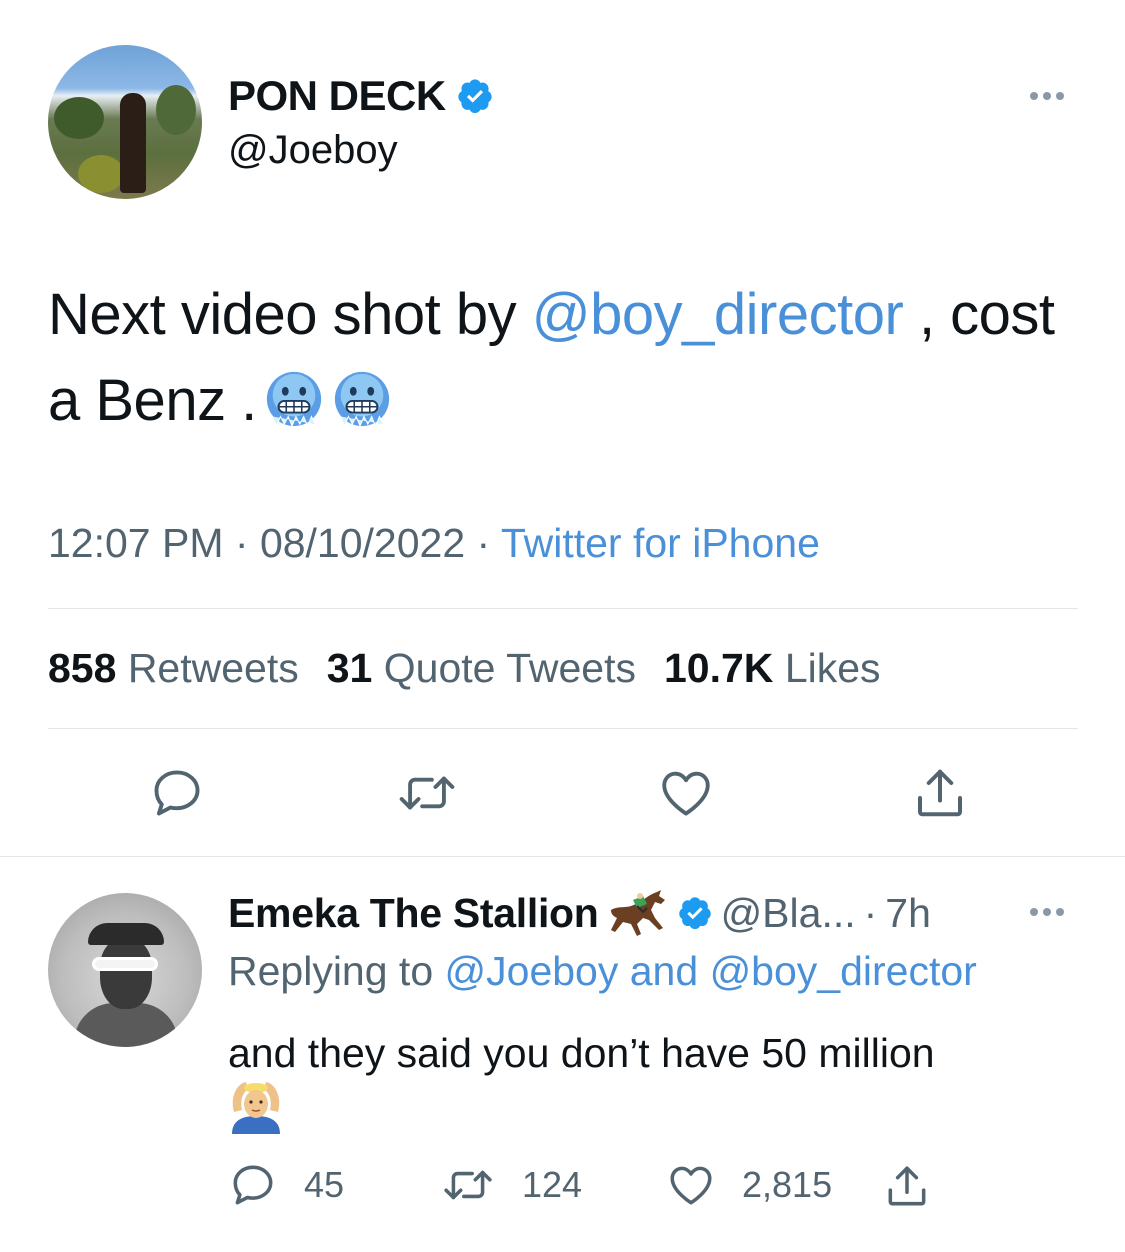 The width and height of the screenshot is (1125, 1252). Describe the element at coordinates (413, 913) in the screenshot. I see `reply-author-name: Emeka The Stallion` at that location.